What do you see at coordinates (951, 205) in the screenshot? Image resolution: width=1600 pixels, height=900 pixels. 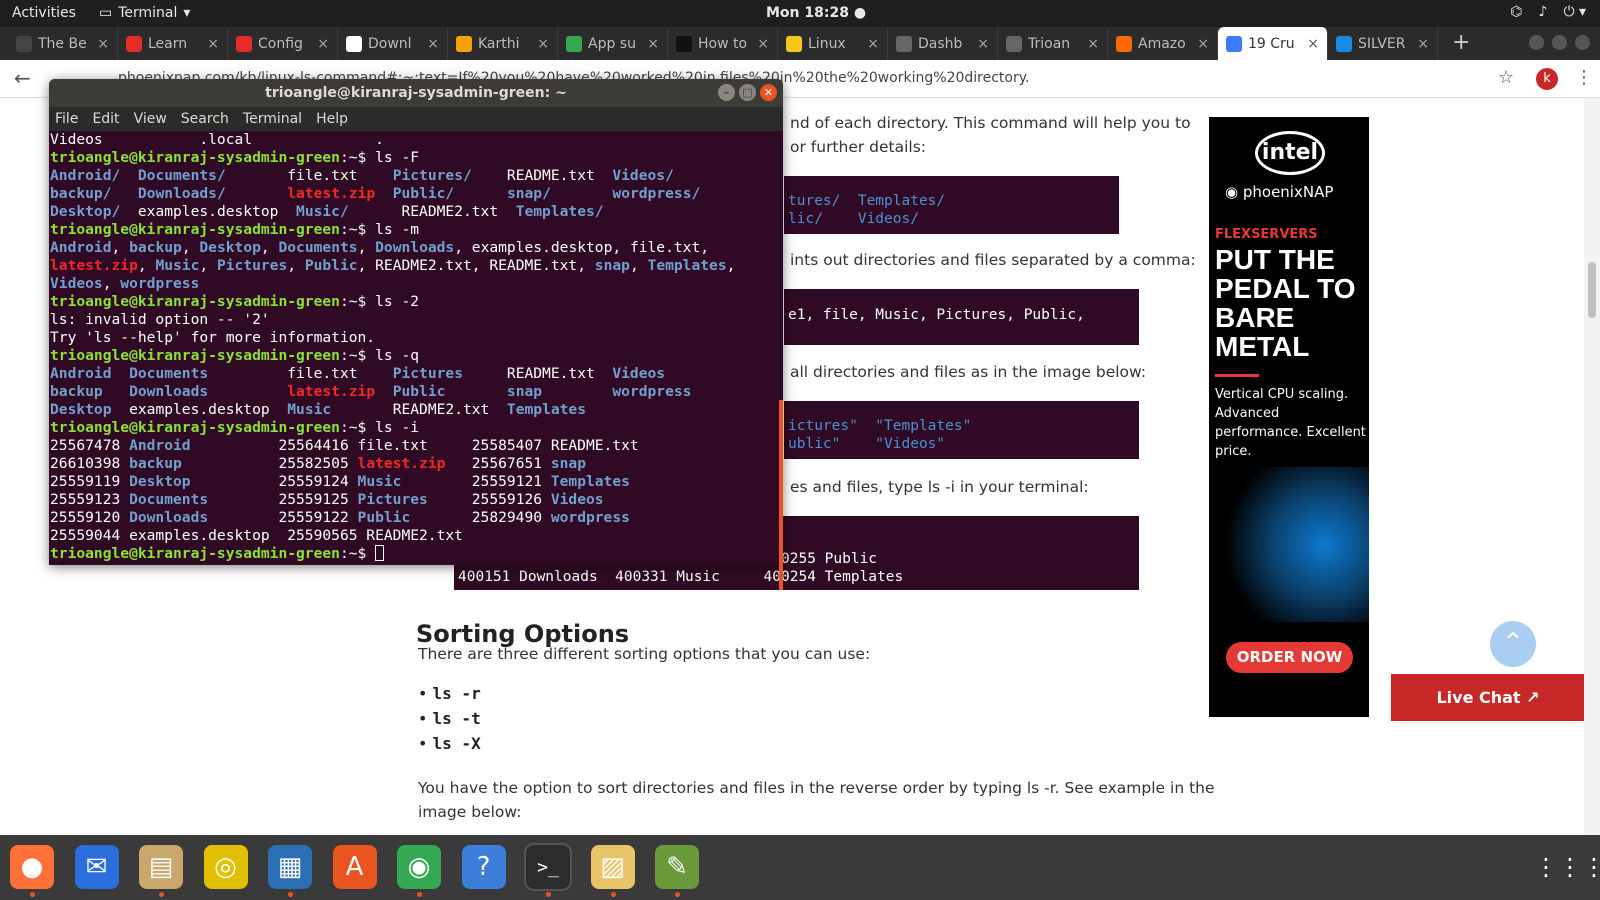 I see `code-screenshot: tures/ Templates/ lic/ Videos/` at bounding box center [951, 205].